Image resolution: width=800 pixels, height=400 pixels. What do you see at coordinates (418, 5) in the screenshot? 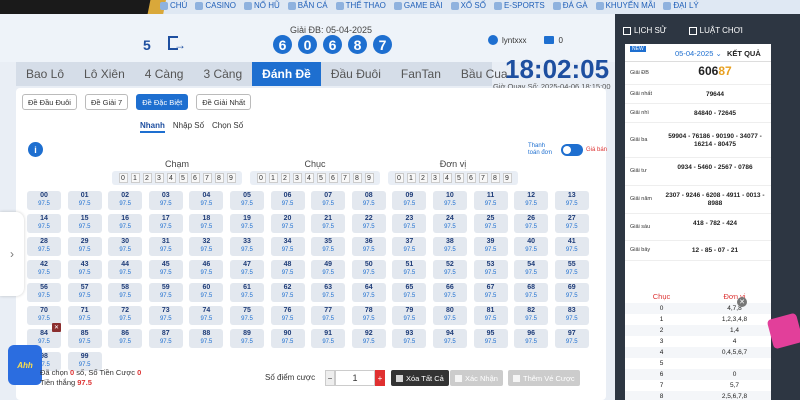
I see `menu-item: GAME BÀI` at bounding box center [418, 5].